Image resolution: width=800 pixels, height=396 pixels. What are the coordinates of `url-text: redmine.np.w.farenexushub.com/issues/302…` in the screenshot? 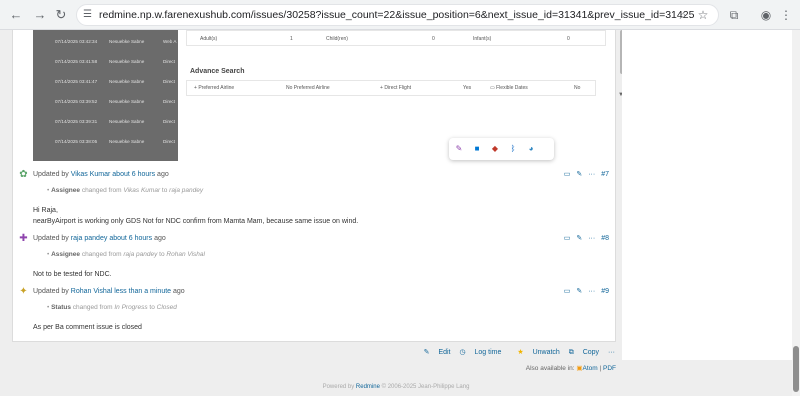 It's located at (397, 15).